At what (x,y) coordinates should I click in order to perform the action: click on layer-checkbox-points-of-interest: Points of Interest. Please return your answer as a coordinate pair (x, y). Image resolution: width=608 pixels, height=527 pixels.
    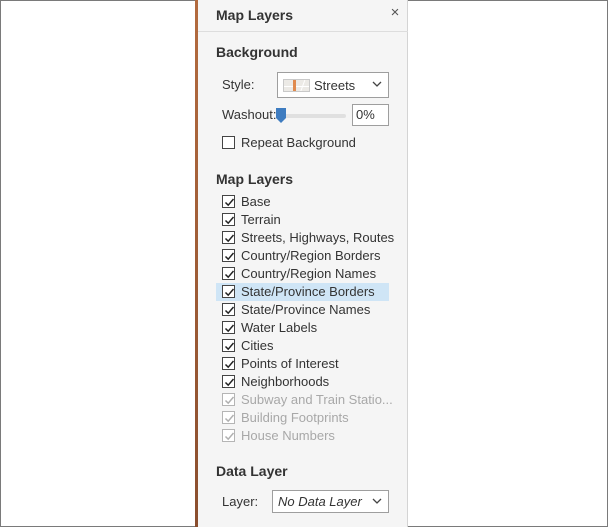
    Looking at the image, I should click on (302, 364).